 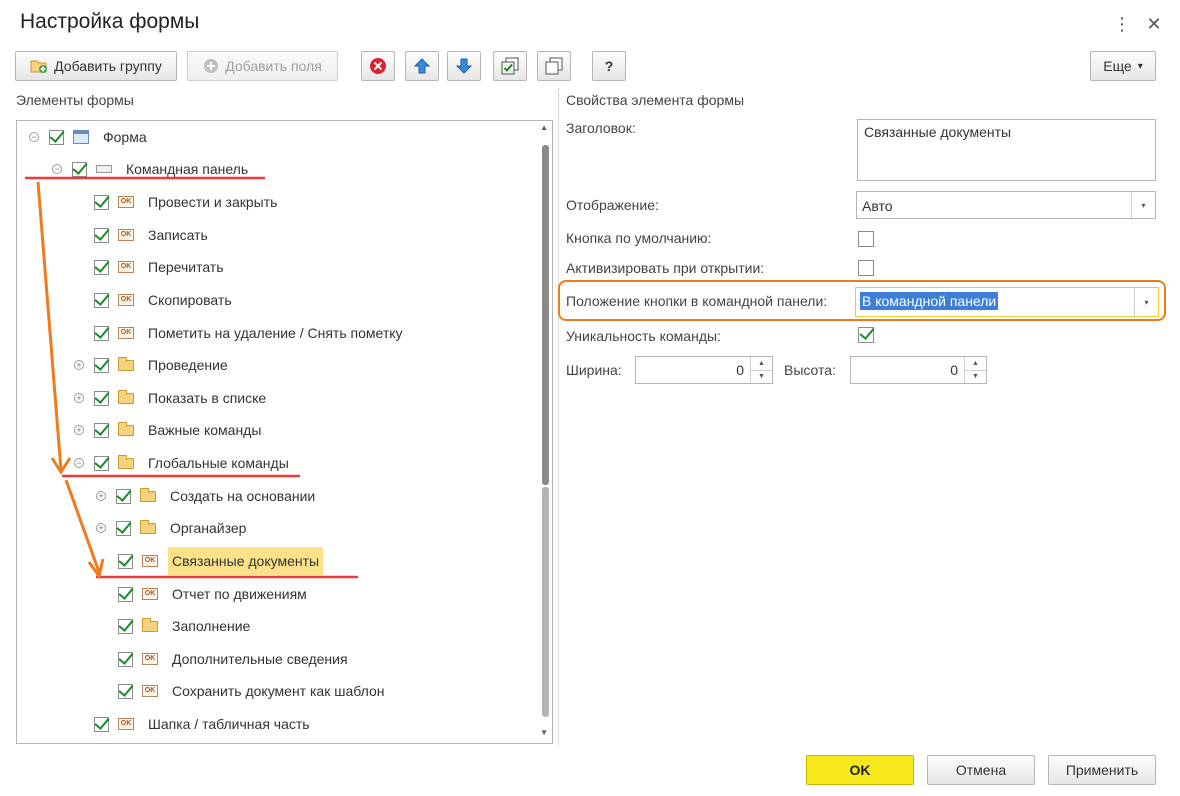 What do you see at coordinates (181, 463) in the screenshot?
I see `tree-item-global-commands: − Глобальные команды` at bounding box center [181, 463].